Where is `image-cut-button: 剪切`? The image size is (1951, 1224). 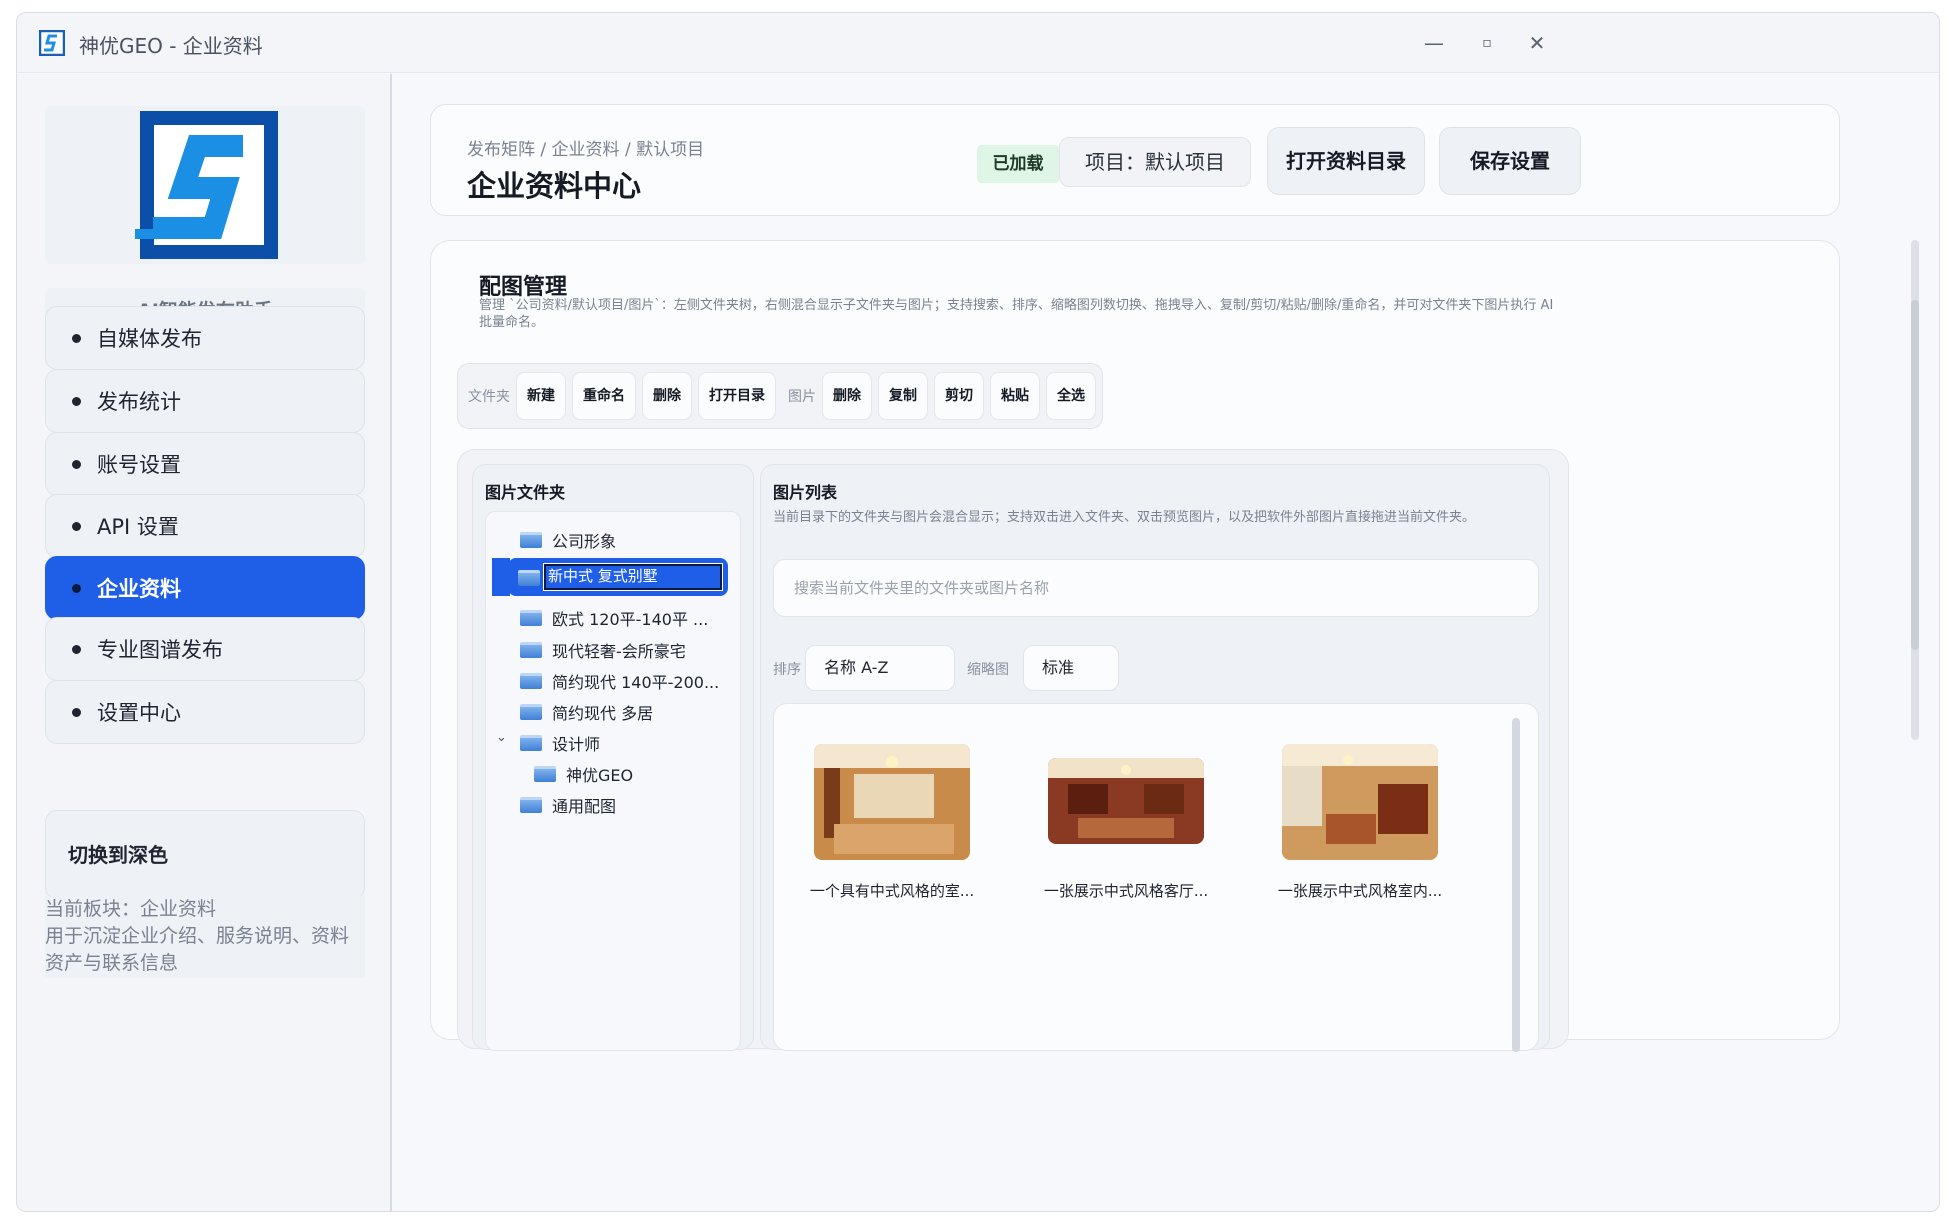 image-cut-button: 剪切 is located at coordinates (959, 396).